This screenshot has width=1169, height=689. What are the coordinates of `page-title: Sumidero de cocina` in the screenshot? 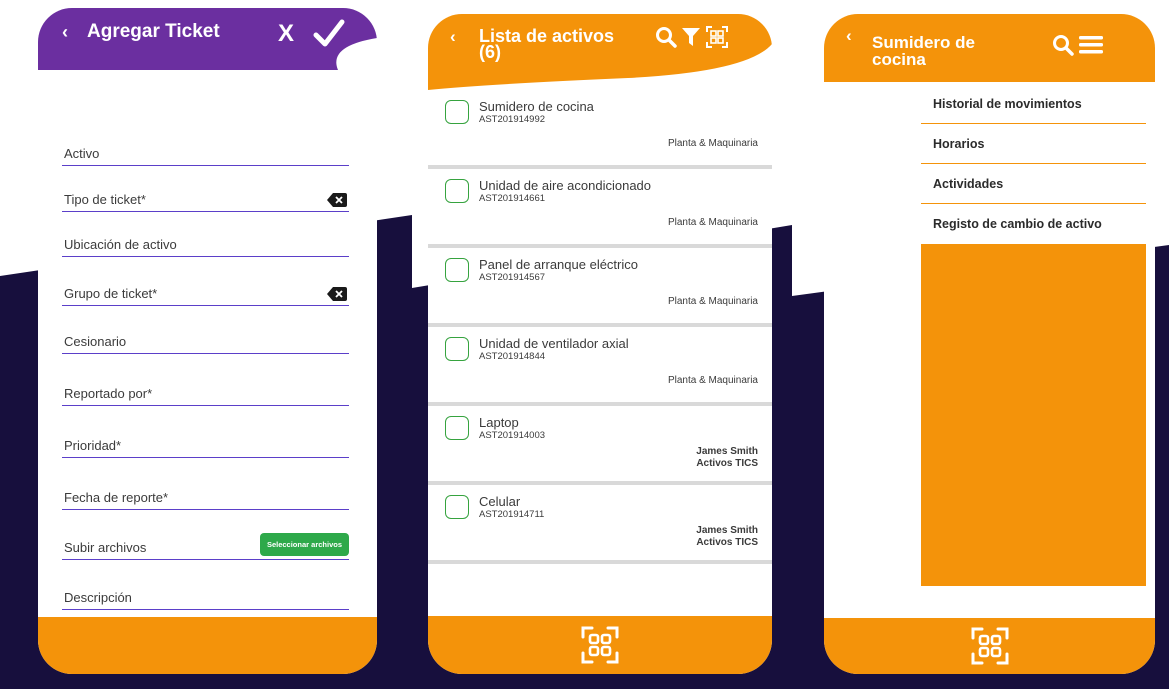 It's located at (923, 51).